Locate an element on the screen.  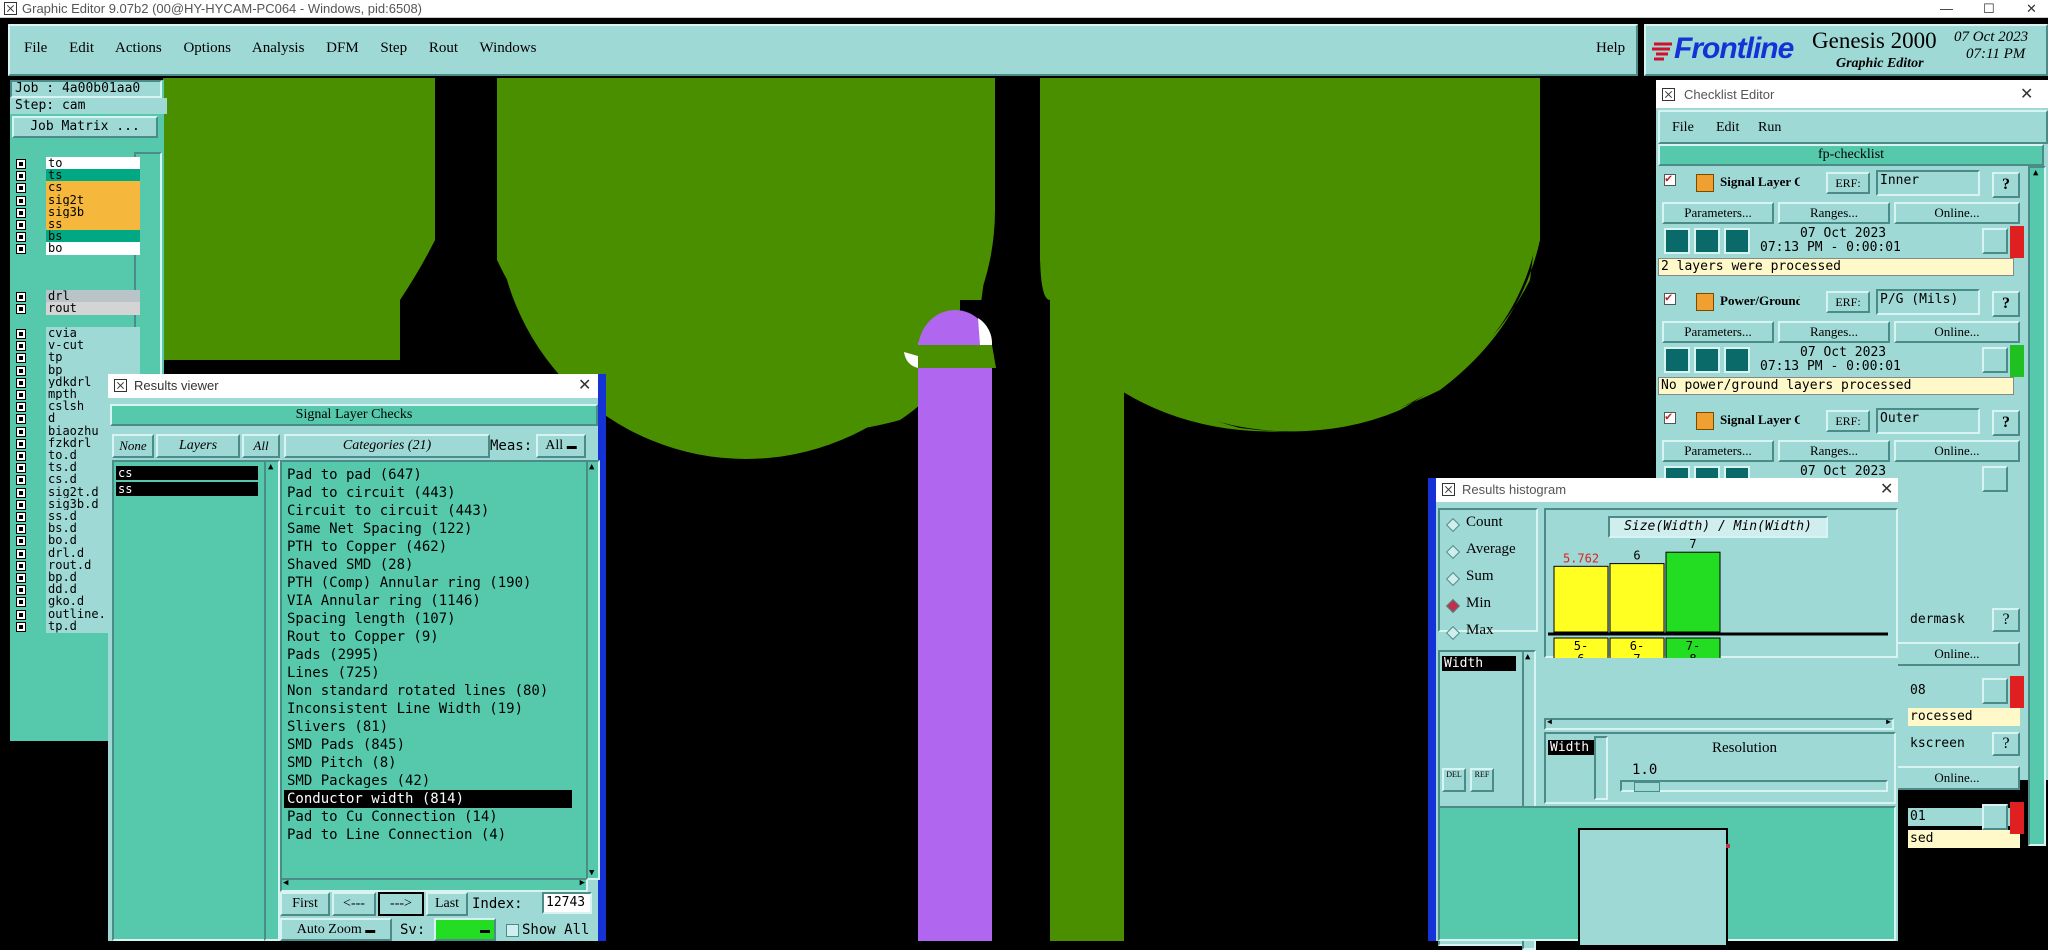
resolution-slider is located at coordinates (1754, 786).